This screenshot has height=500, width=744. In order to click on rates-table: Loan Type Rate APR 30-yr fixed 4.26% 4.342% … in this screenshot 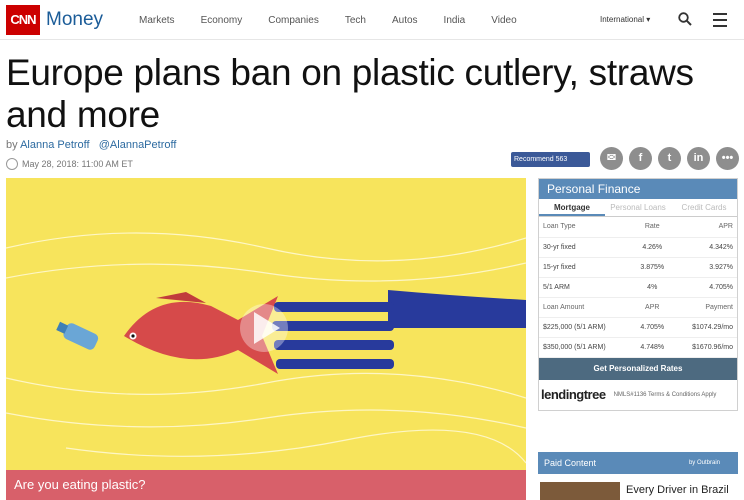, I will do `click(638, 287)`.